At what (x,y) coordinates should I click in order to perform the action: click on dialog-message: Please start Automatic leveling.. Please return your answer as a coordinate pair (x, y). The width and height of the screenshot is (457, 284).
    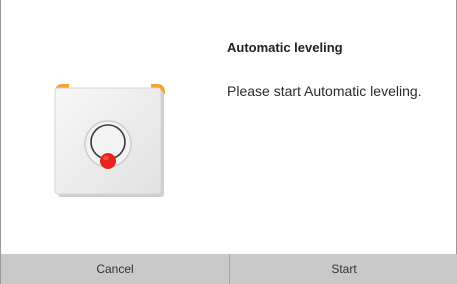
    Looking at the image, I should click on (324, 91).